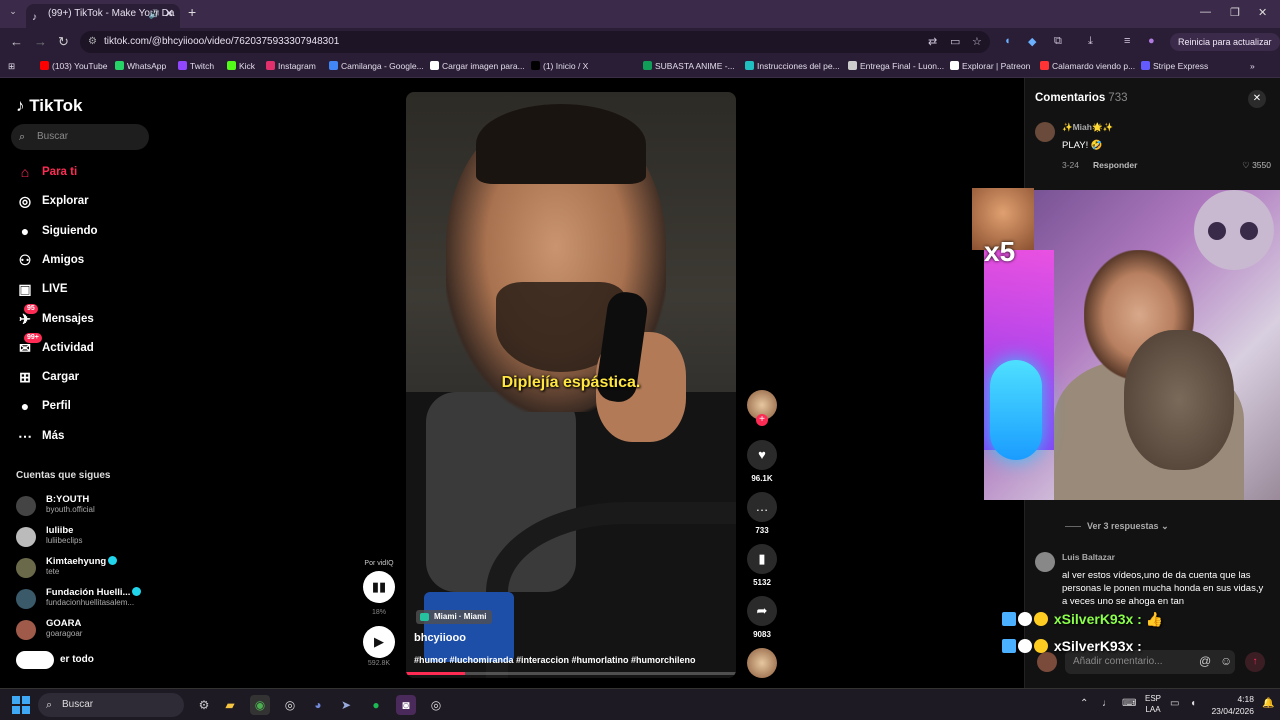 This screenshot has height=720, width=1280. What do you see at coordinates (140, 66) in the screenshot?
I see `bookmark-item: WhatsApp` at bounding box center [140, 66].